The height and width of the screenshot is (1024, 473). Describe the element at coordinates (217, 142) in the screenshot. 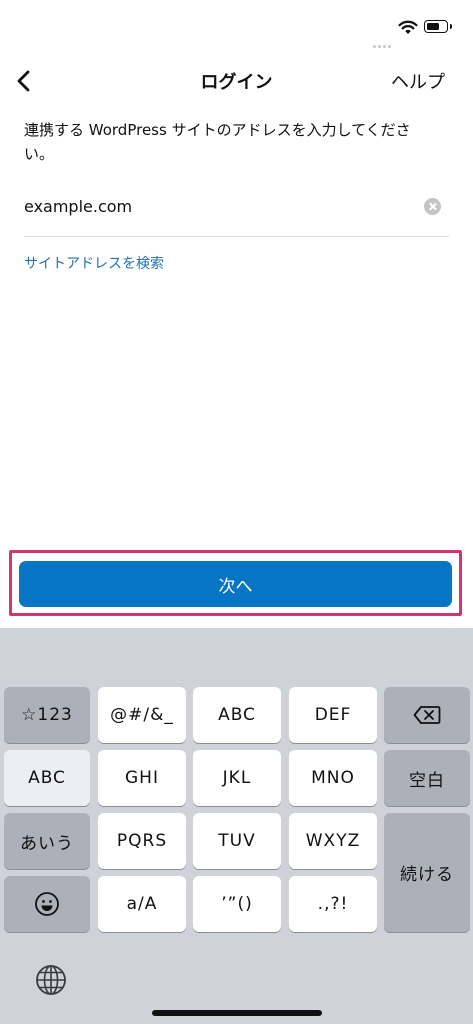

I see `instructions-text: 連携する WordPress サイトのアドレスを入力してください。` at that location.